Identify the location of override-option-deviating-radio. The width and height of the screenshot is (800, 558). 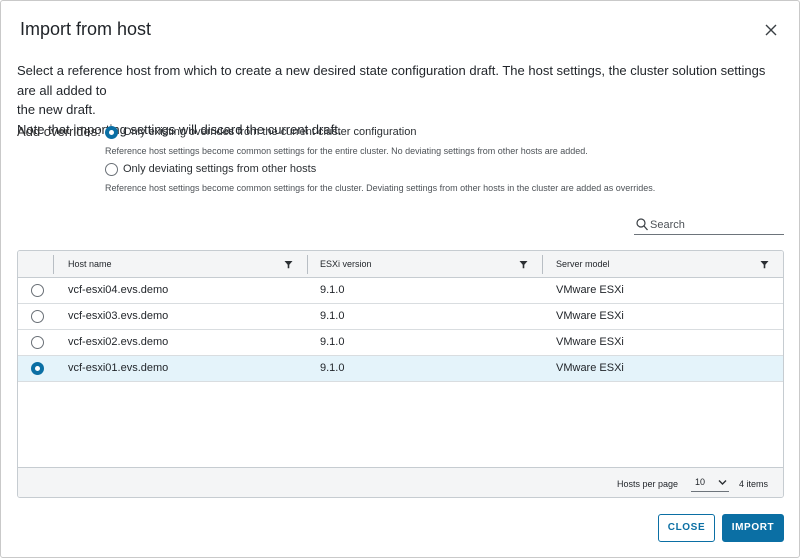
(111, 169).